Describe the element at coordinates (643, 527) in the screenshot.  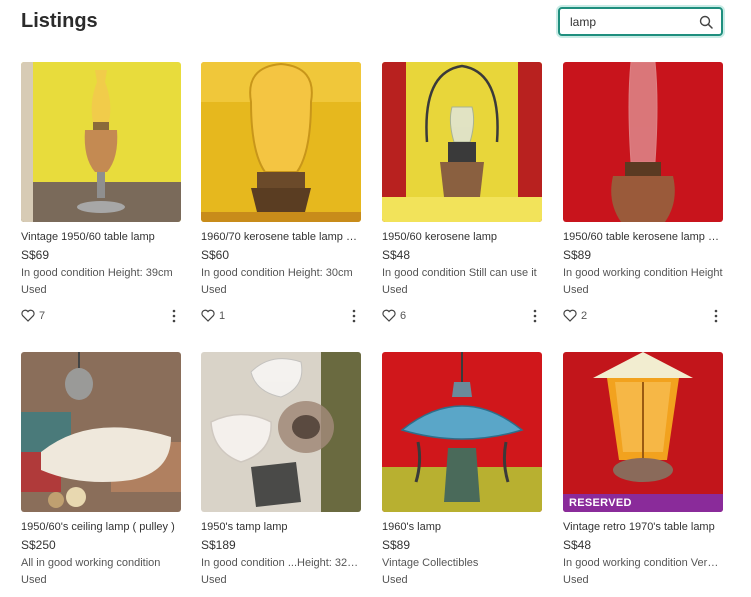
I see `listing-title: Vintage retro 1970's table lamp` at that location.